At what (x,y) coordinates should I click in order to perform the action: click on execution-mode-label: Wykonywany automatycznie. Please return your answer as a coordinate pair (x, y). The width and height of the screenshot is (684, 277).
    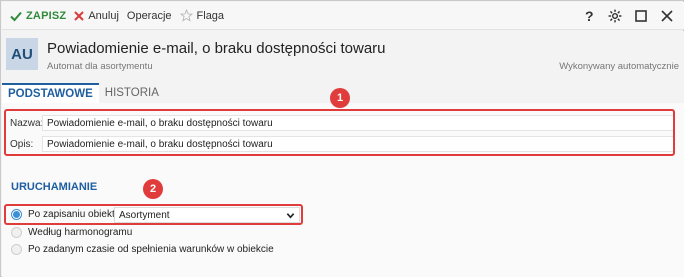
    Looking at the image, I should click on (619, 66).